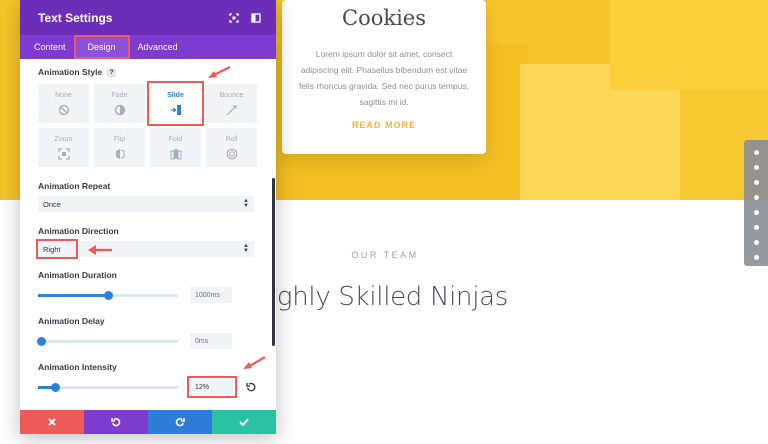  I want to click on style-option-label: None, so click(63, 95).